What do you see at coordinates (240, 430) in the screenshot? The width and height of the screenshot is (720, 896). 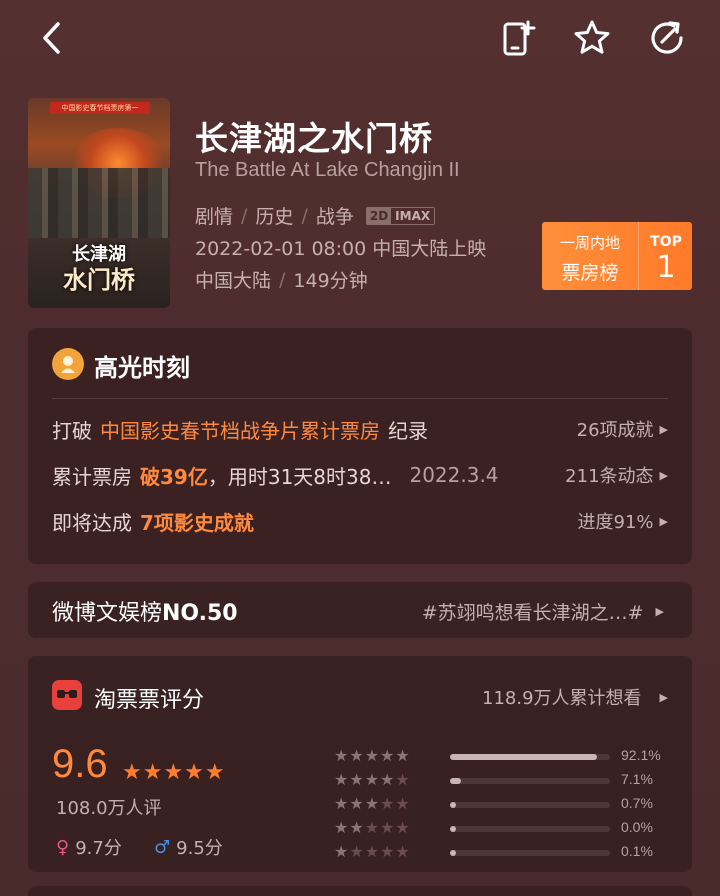 I see `row-highlight: 中国影史春节档战争片累计票房` at bounding box center [240, 430].